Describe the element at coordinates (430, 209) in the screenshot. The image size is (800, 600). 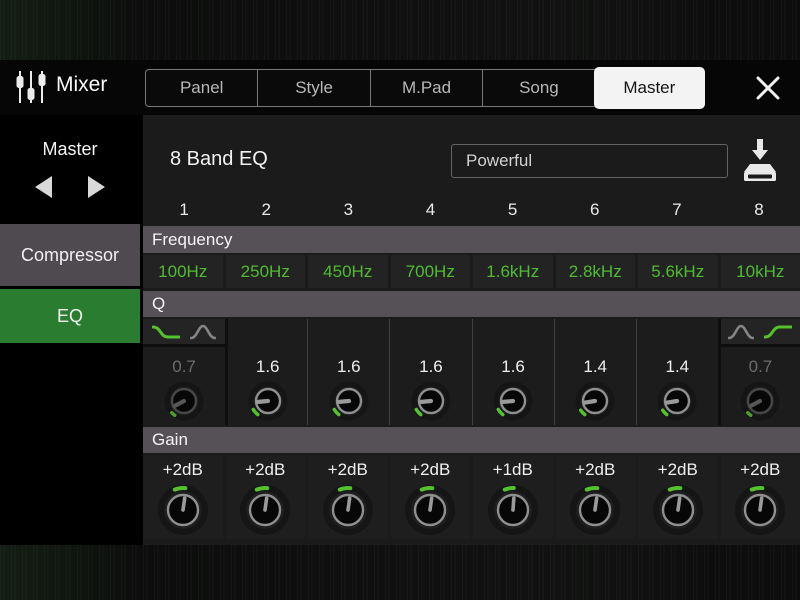
I see `band-number-4: 4` at that location.